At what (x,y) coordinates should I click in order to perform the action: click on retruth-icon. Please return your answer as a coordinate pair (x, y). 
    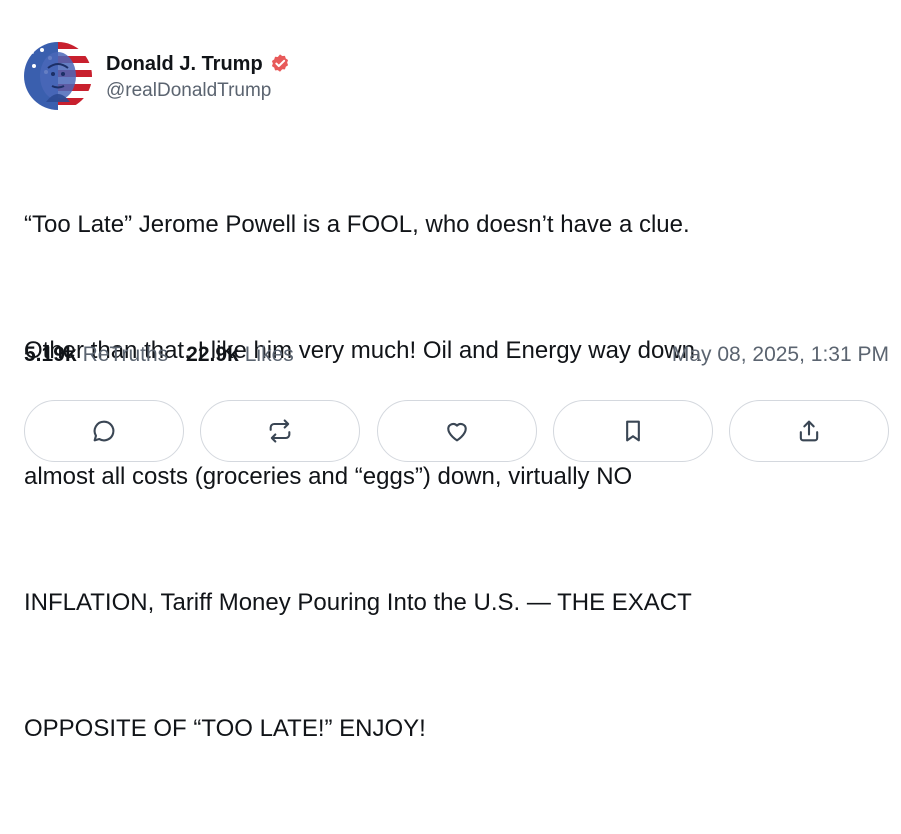
    Looking at the image, I should click on (280, 431).